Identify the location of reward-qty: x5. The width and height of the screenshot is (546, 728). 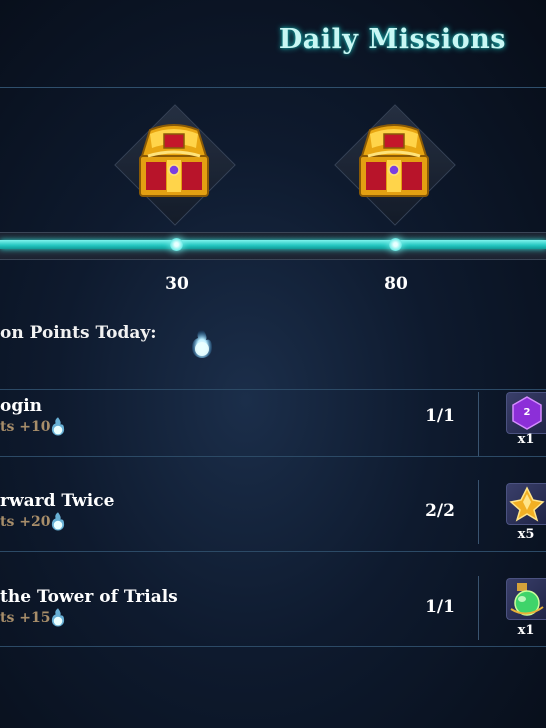
(526, 534).